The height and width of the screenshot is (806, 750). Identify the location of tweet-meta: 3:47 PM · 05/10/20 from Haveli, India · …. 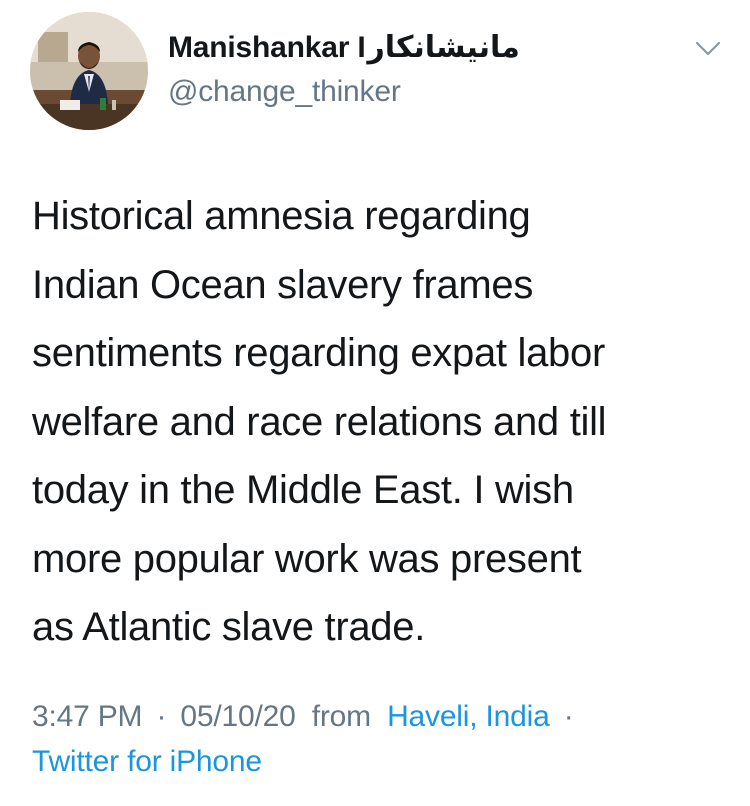
(382, 739).